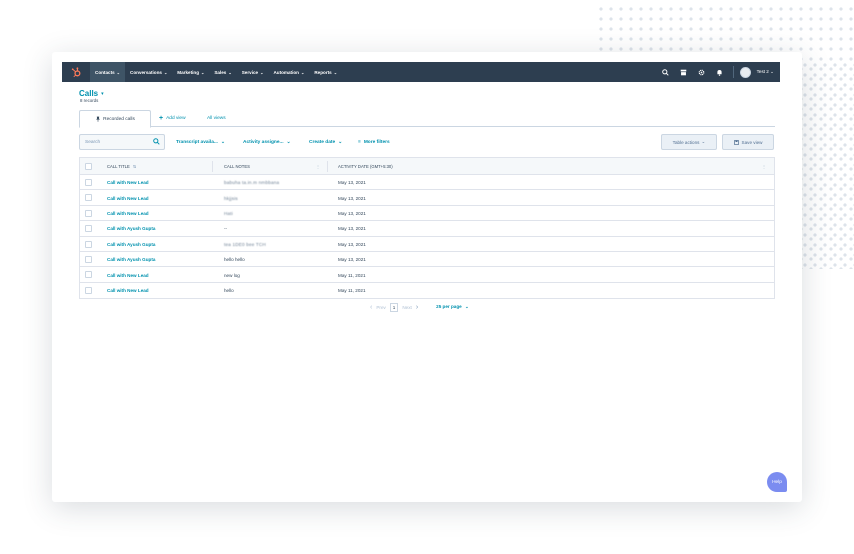 This screenshot has height=554, width=854. What do you see at coordinates (222, 72) in the screenshot?
I see `nav-item-sales: Sales ⌄` at bounding box center [222, 72].